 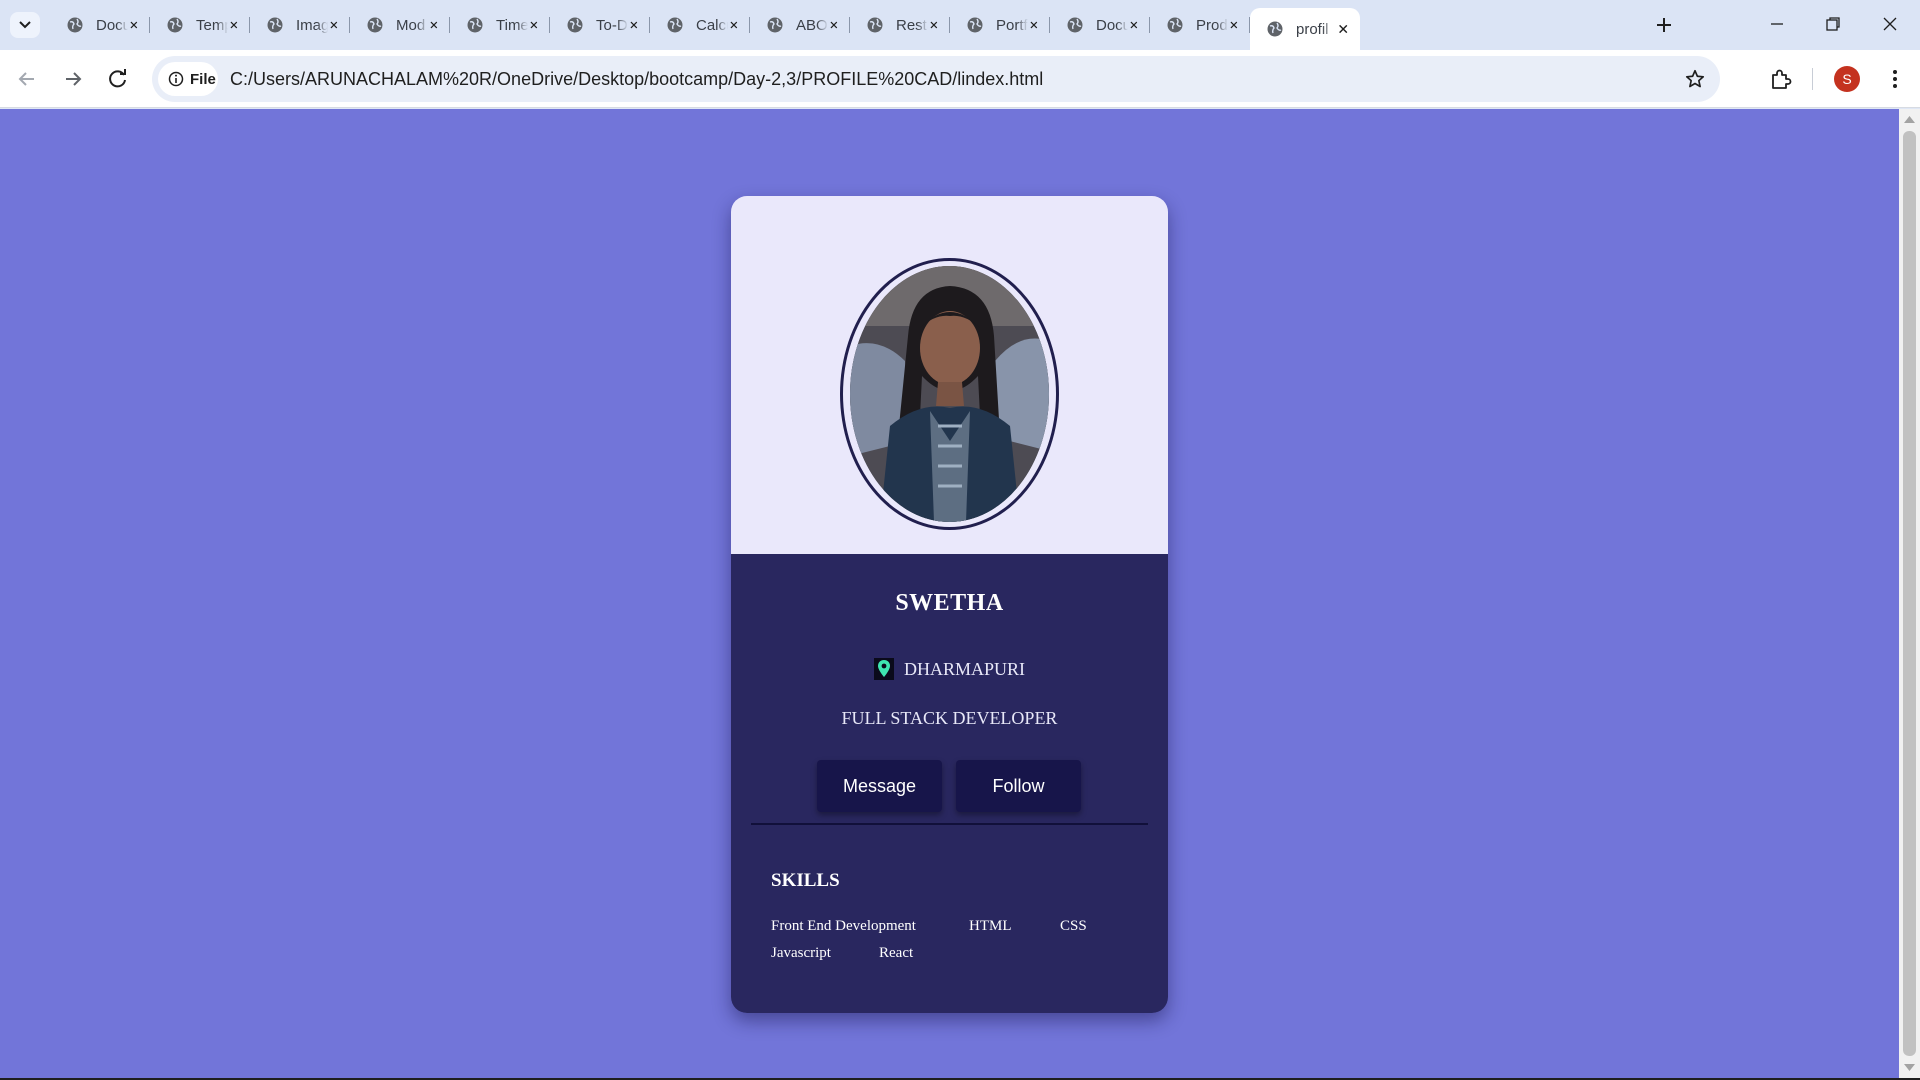 What do you see at coordinates (1212, 25) in the screenshot?
I see `tab-title: Prod` at bounding box center [1212, 25].